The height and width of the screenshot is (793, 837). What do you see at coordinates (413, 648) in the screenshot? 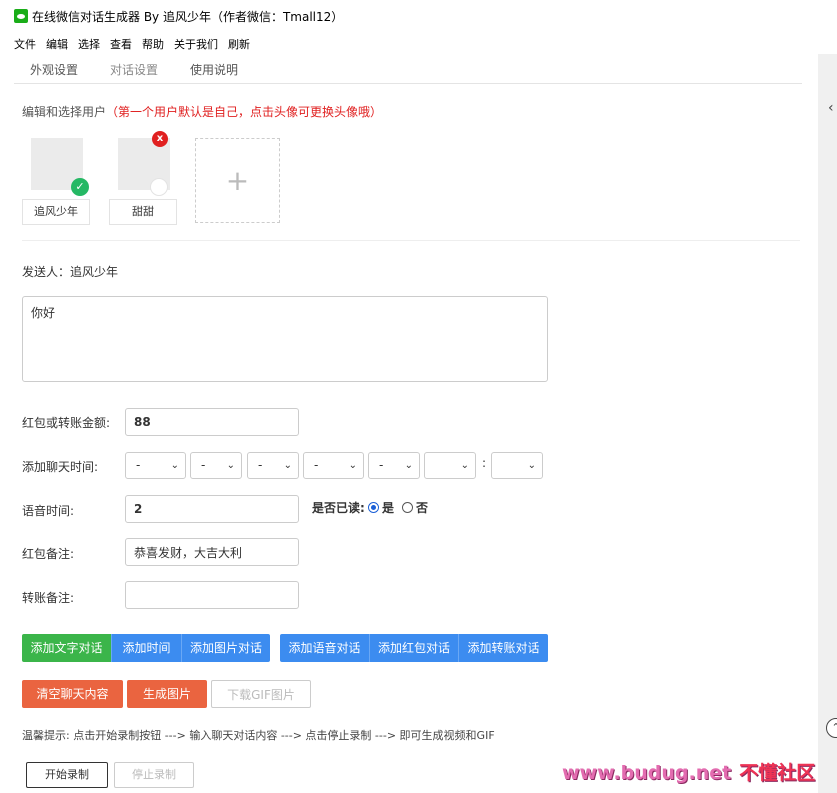
I see `add-redpacket-button: 添加红包对话` at bounding box center [413, 648].